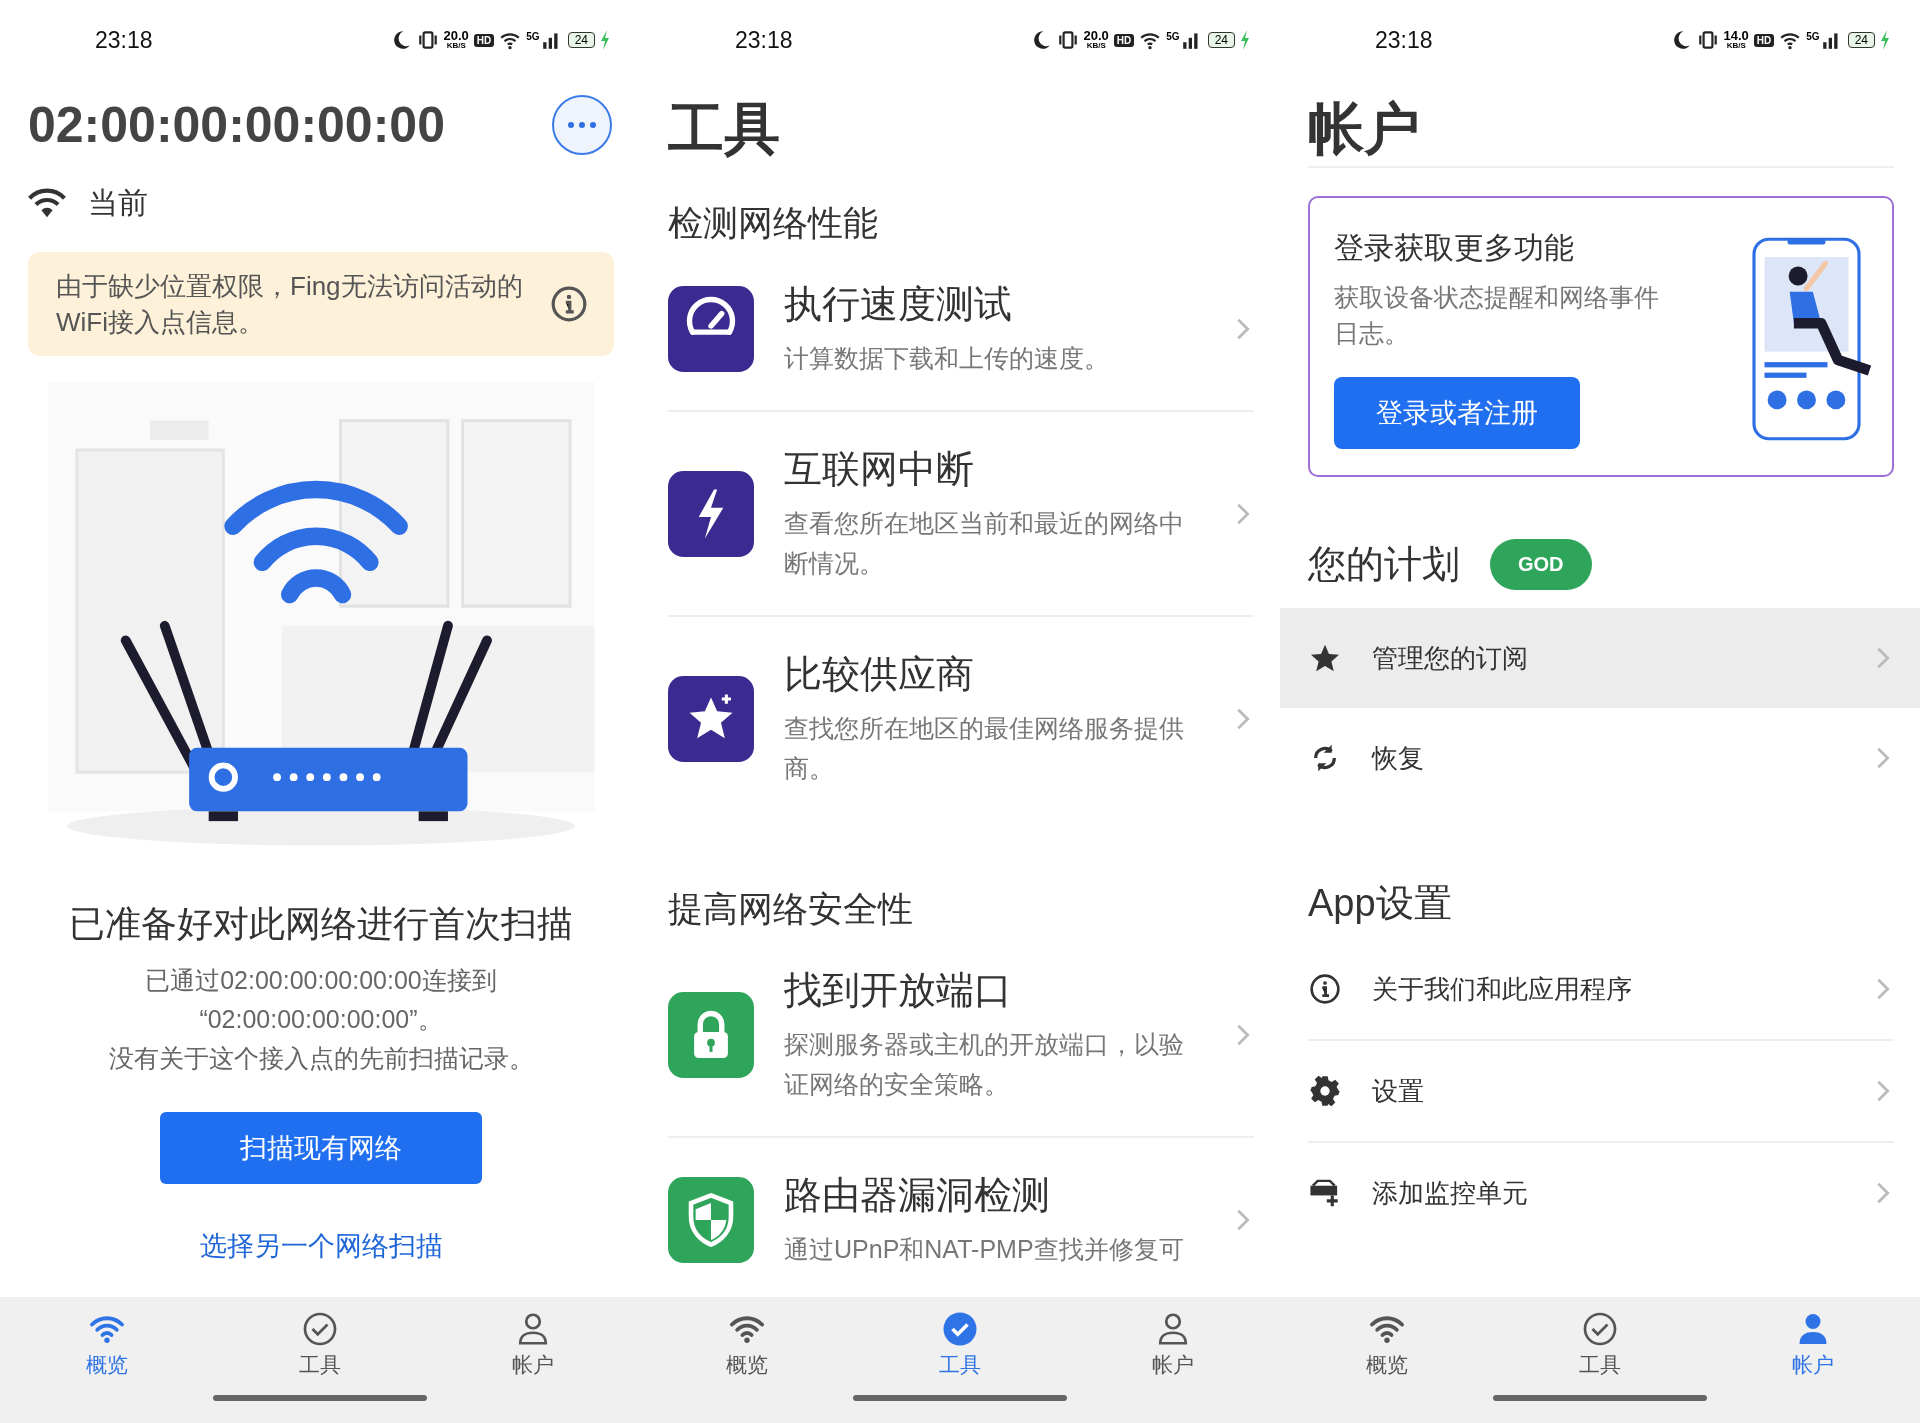  Describe the element at coordinates (1450, 658) in the screenshot. I see `menu-label: 管理您的订阅` at that location.